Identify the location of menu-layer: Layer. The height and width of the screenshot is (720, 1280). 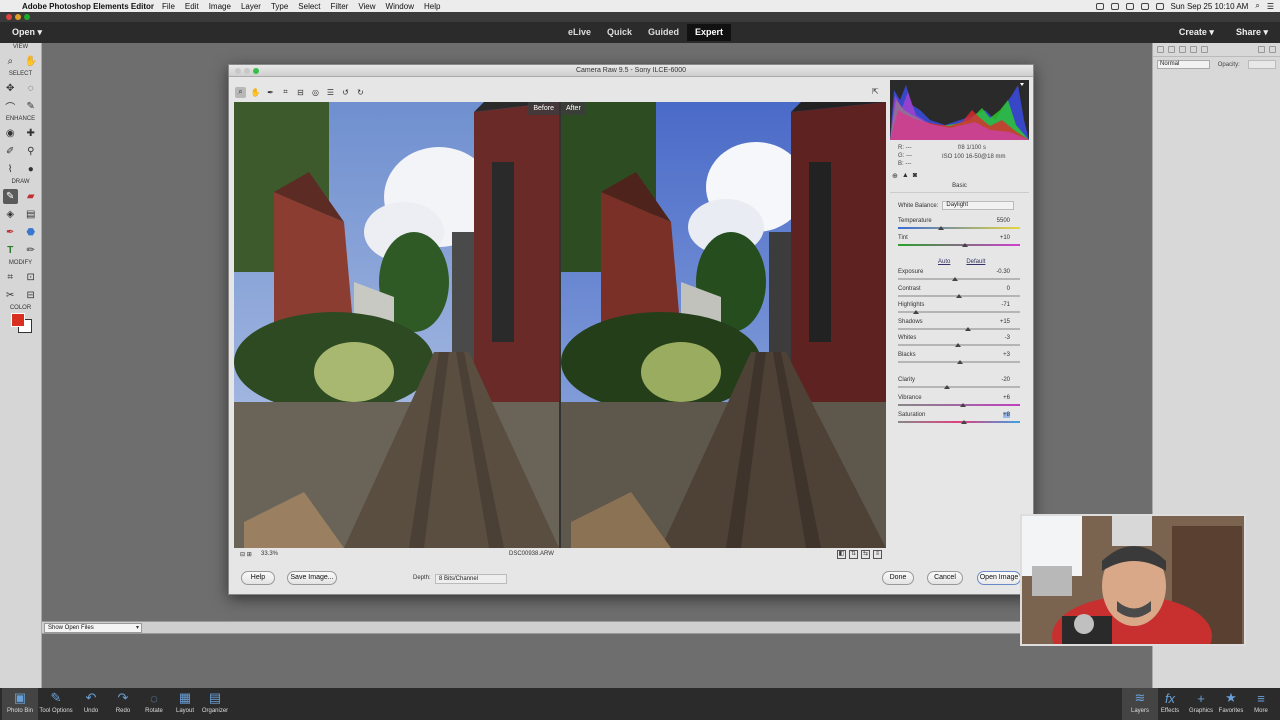
(251, 6).